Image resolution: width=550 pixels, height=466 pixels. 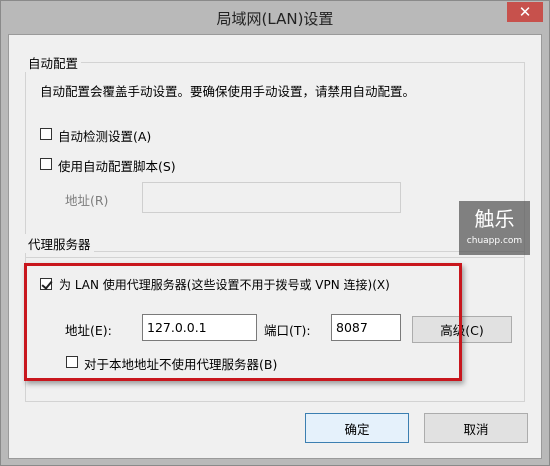 What do you see at coordinates (180, 363) in the screenshot?
I see `bypass-local-label: 对于本地地址不使用代理服务器(B)` at bounding box center [180, 363].